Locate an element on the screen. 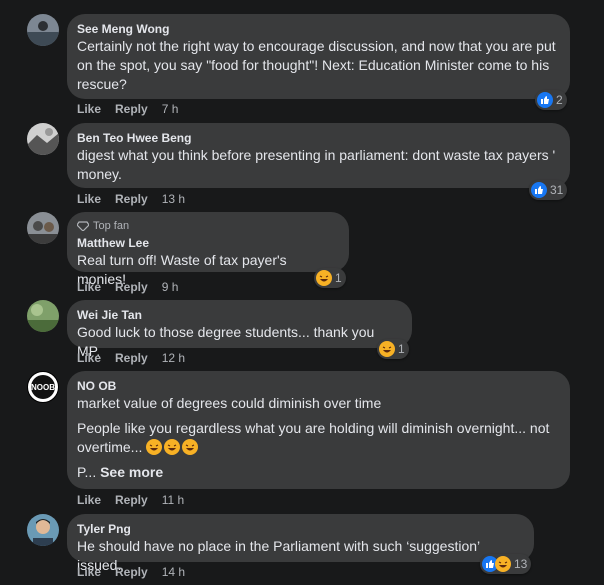  avatar: NOOB is located at coordinates (43, 387).